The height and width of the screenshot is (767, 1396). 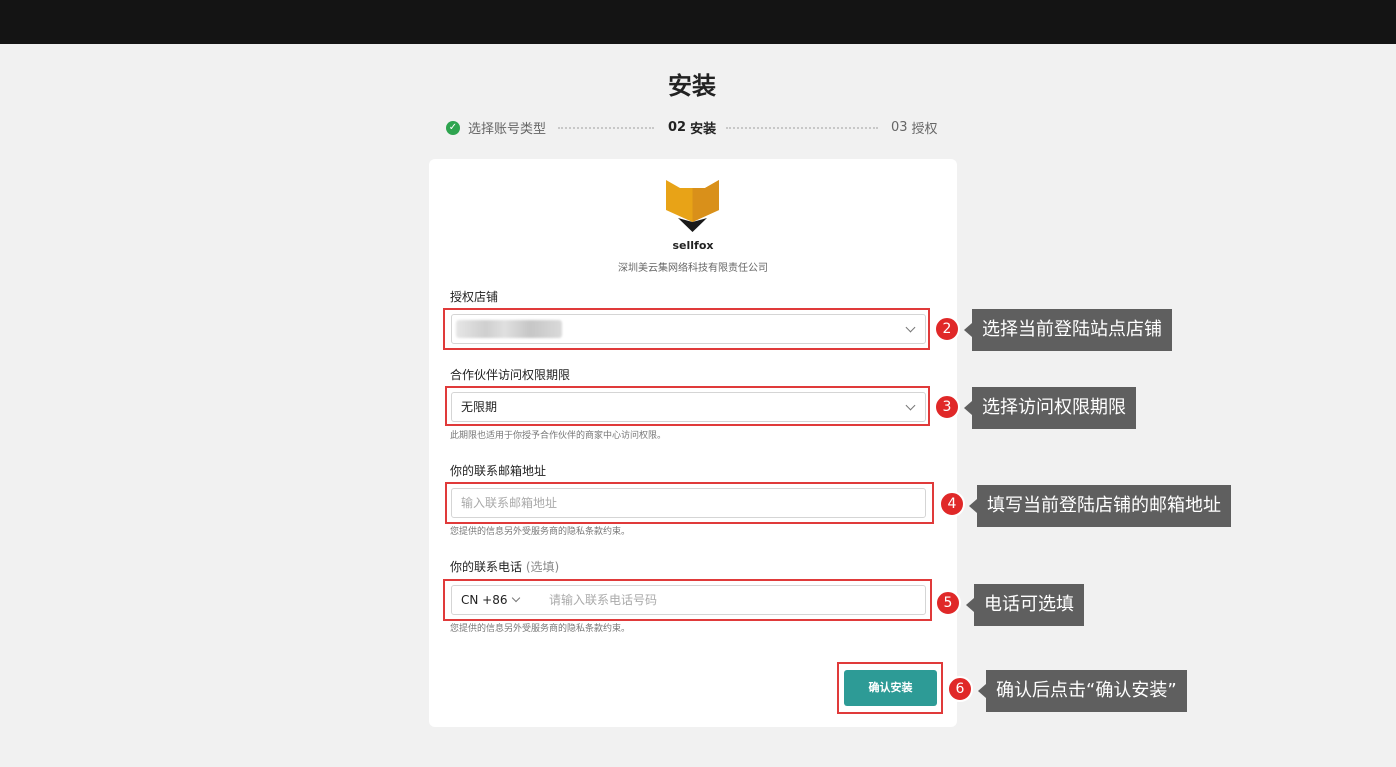 What do you see at coordinates (542, 567) in the screenshot?
I see `phone-optional: (选填)` at bounding box center [542, 567].